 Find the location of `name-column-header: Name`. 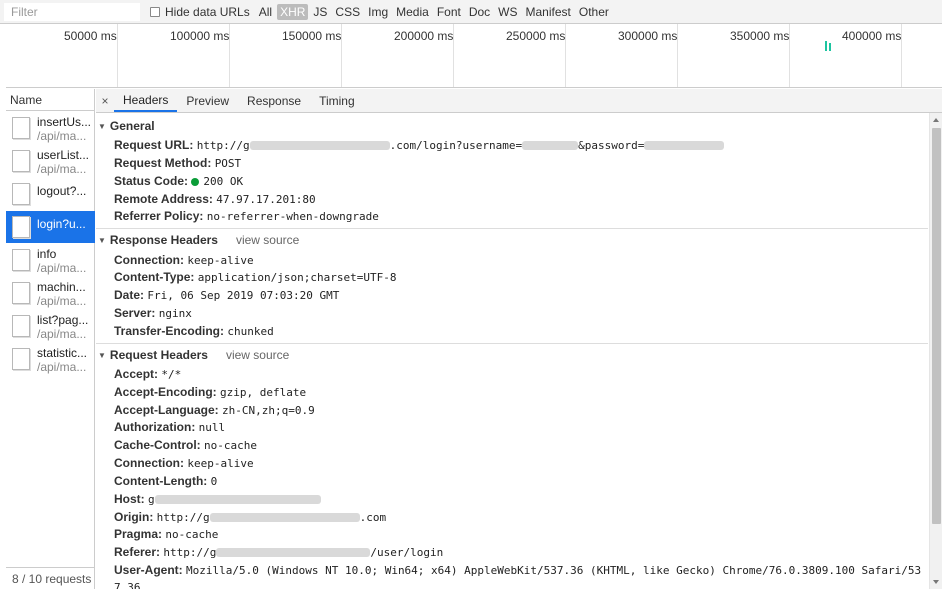

name-column-header: Name is located at coordinates (50, 100).